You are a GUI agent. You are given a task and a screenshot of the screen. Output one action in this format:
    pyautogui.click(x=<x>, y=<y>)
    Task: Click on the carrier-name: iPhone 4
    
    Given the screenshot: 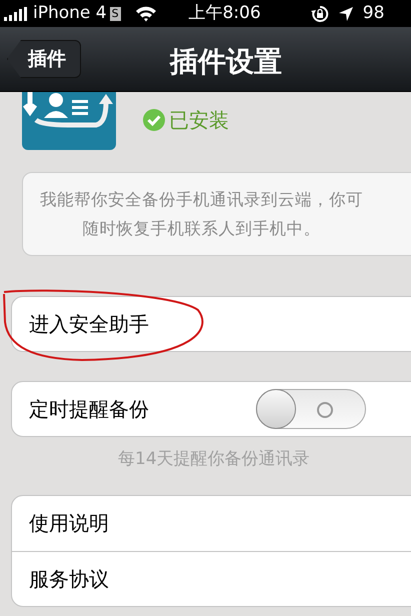 What is the action you would take?
    pyautogui.click(x=70, y=13)
    